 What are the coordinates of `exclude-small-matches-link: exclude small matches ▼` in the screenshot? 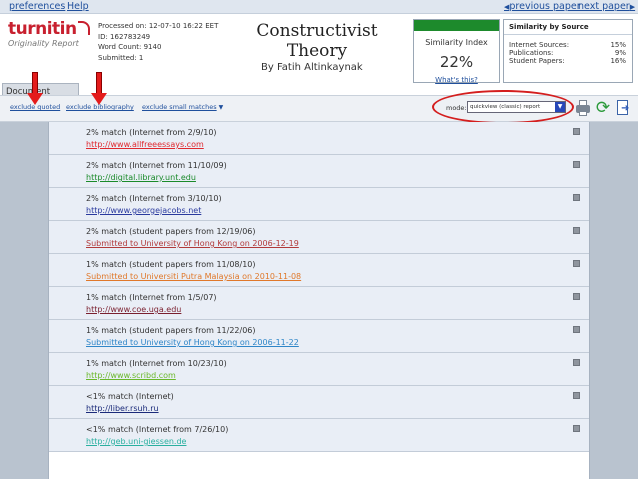 It's located at (182, 107).